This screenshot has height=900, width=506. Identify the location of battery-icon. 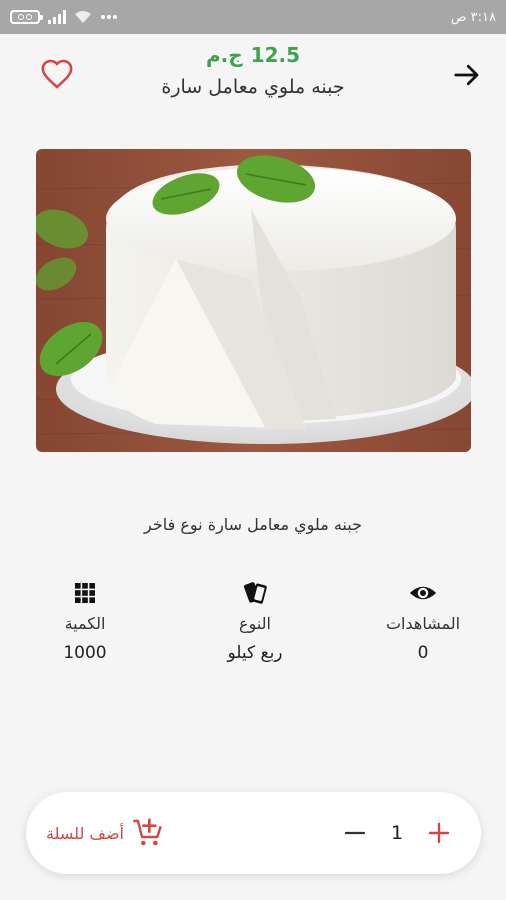
(26, 17).